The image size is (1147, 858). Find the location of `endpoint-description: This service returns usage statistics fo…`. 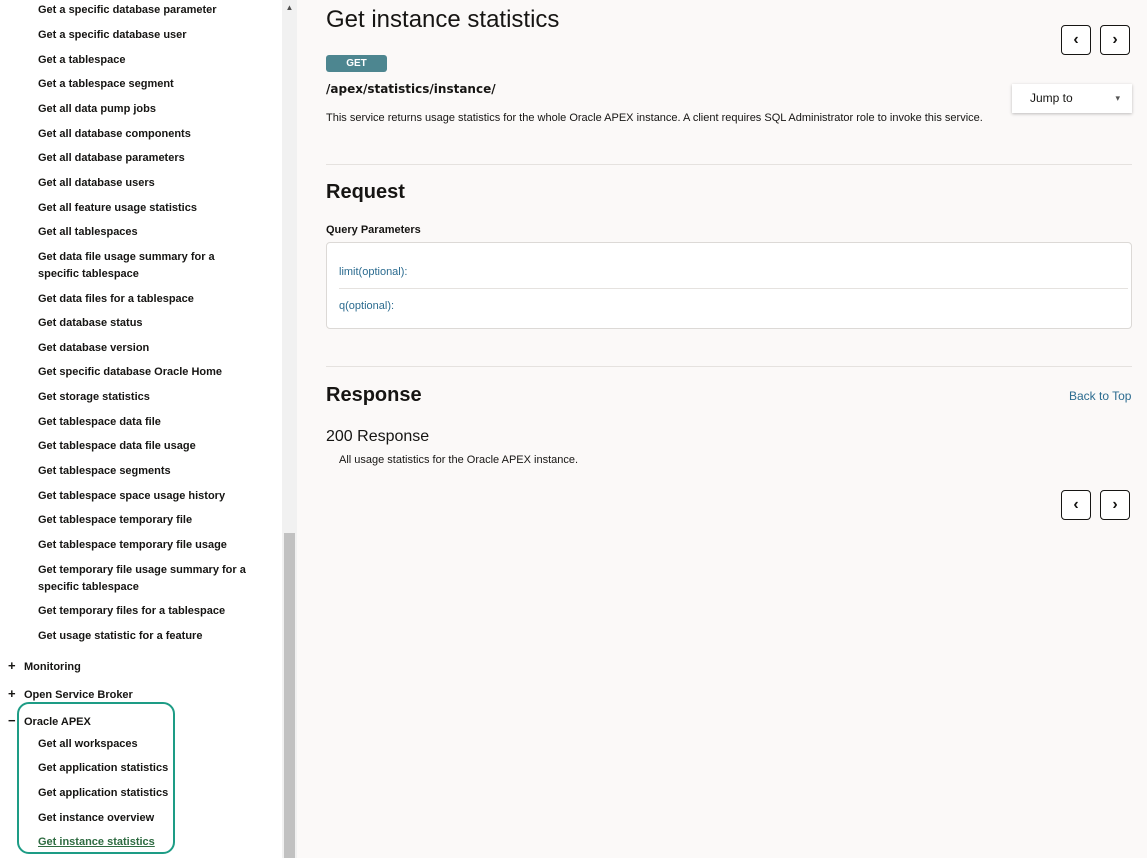

endpoint-description: This service returns usage statistics fo… is located at coordinates (654, 118).